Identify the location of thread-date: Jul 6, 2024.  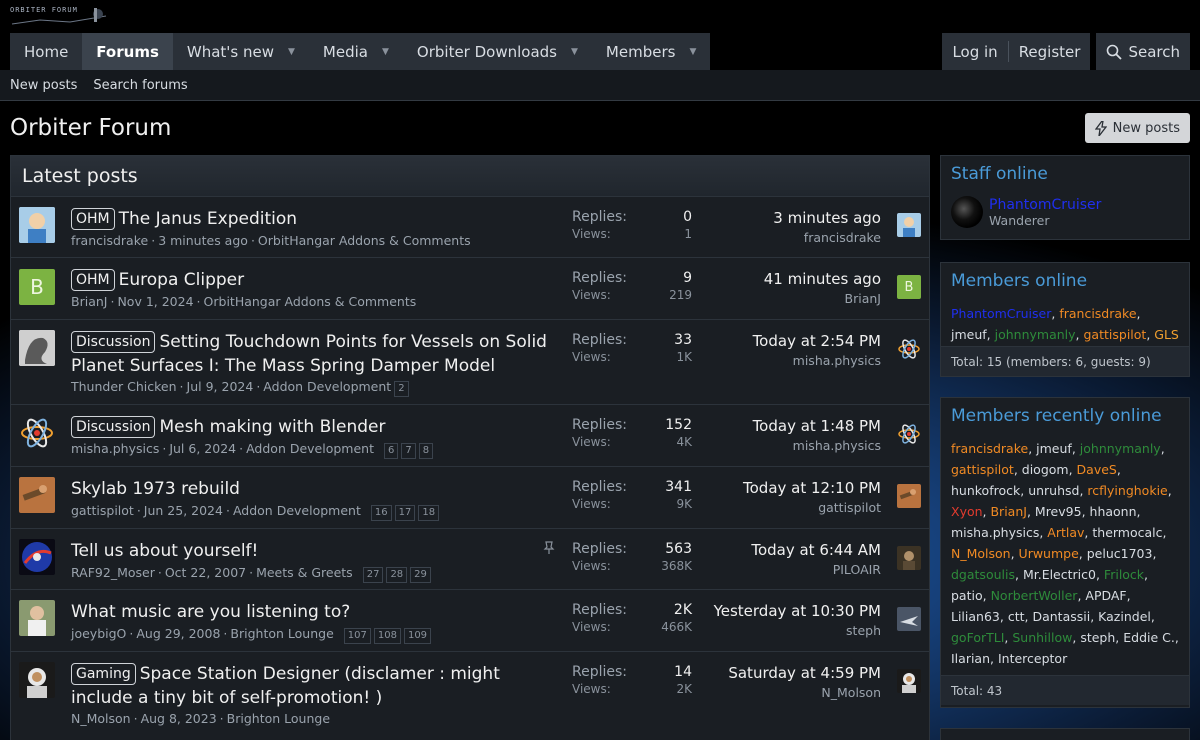
(202, 448).